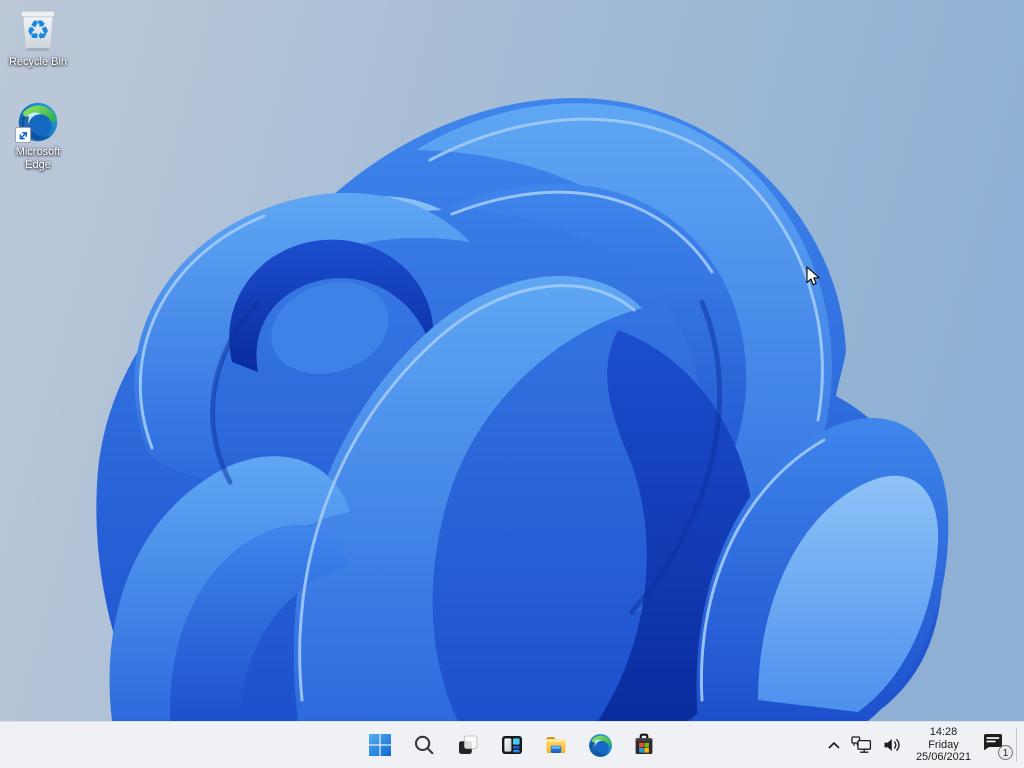 The width and height of the screenshot is (1024, 768). I want to click on windows-logo-icon, so click(380, 745).